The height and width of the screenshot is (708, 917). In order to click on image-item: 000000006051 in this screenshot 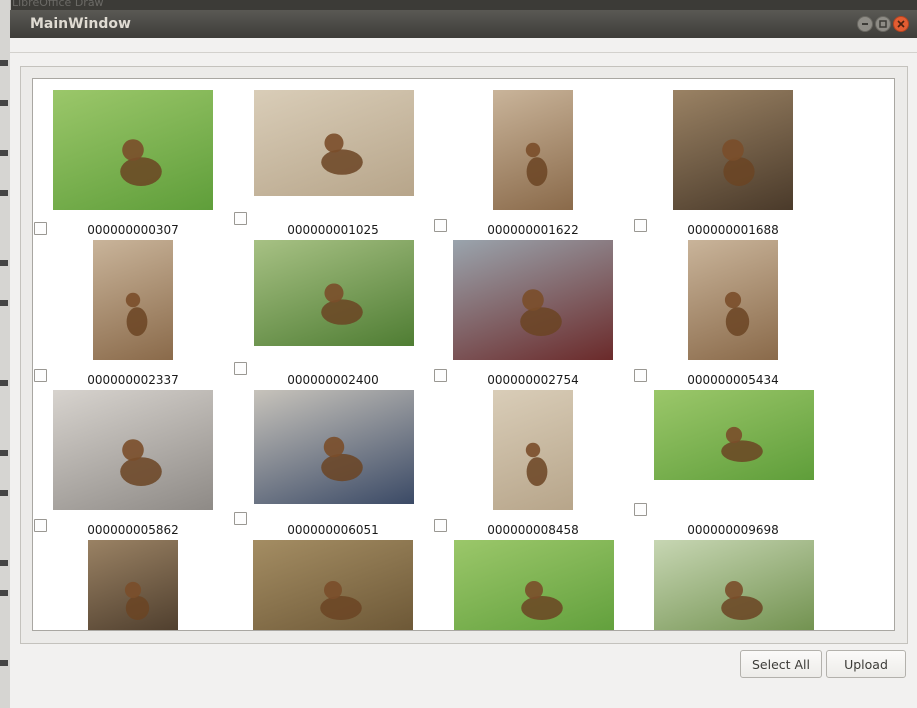, I will do `click(333, 464)`.